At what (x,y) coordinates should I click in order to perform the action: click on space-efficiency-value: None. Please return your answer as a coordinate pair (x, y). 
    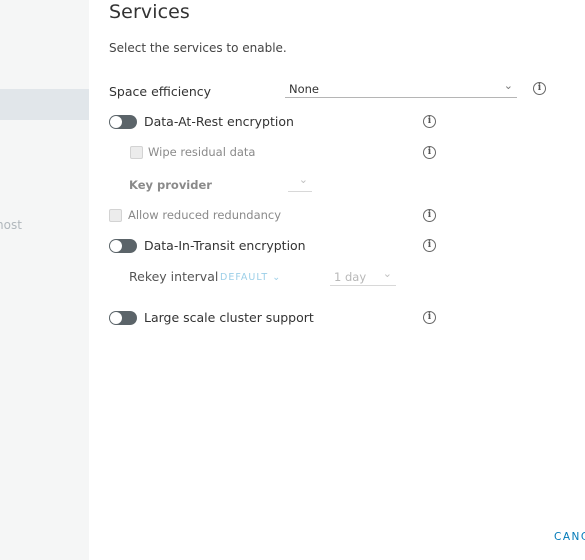
    Looking at the image, I should click on (304, 89).